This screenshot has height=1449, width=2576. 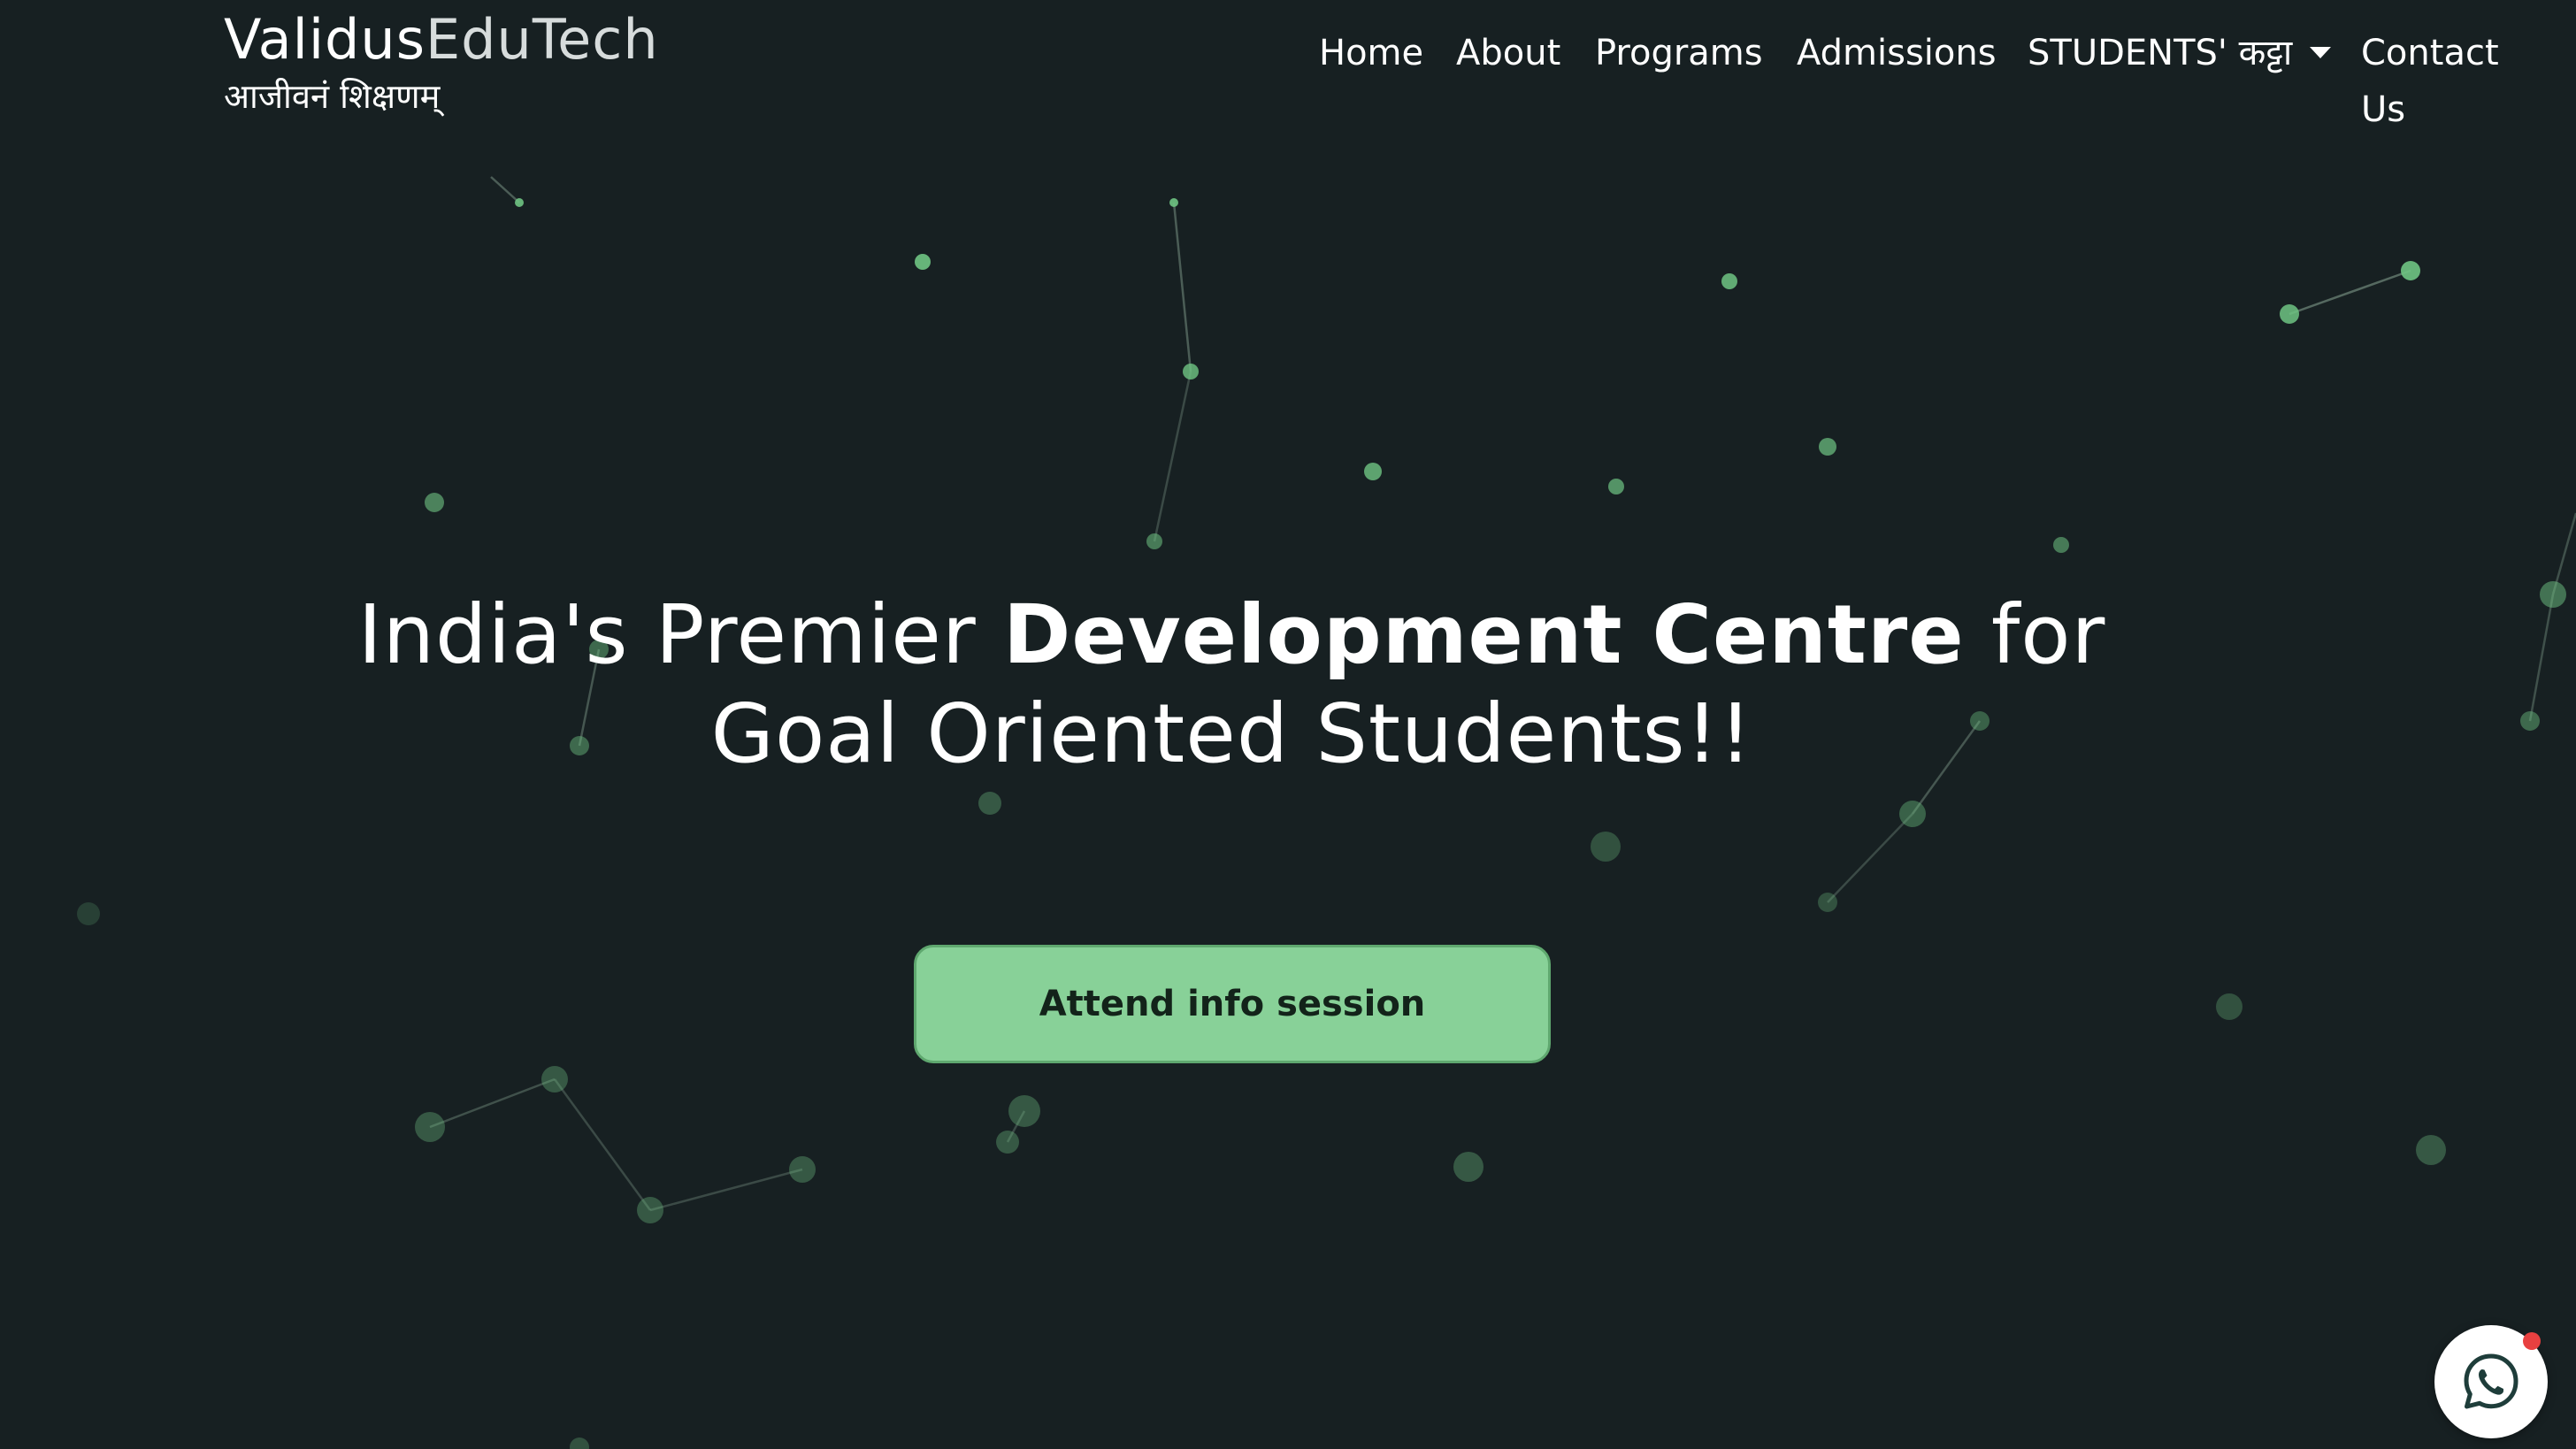 What do you see at coordinates (680, 634) in the screenshot?
I see `hero-title-part1: India's Premier` at bounding box center [680, 634].